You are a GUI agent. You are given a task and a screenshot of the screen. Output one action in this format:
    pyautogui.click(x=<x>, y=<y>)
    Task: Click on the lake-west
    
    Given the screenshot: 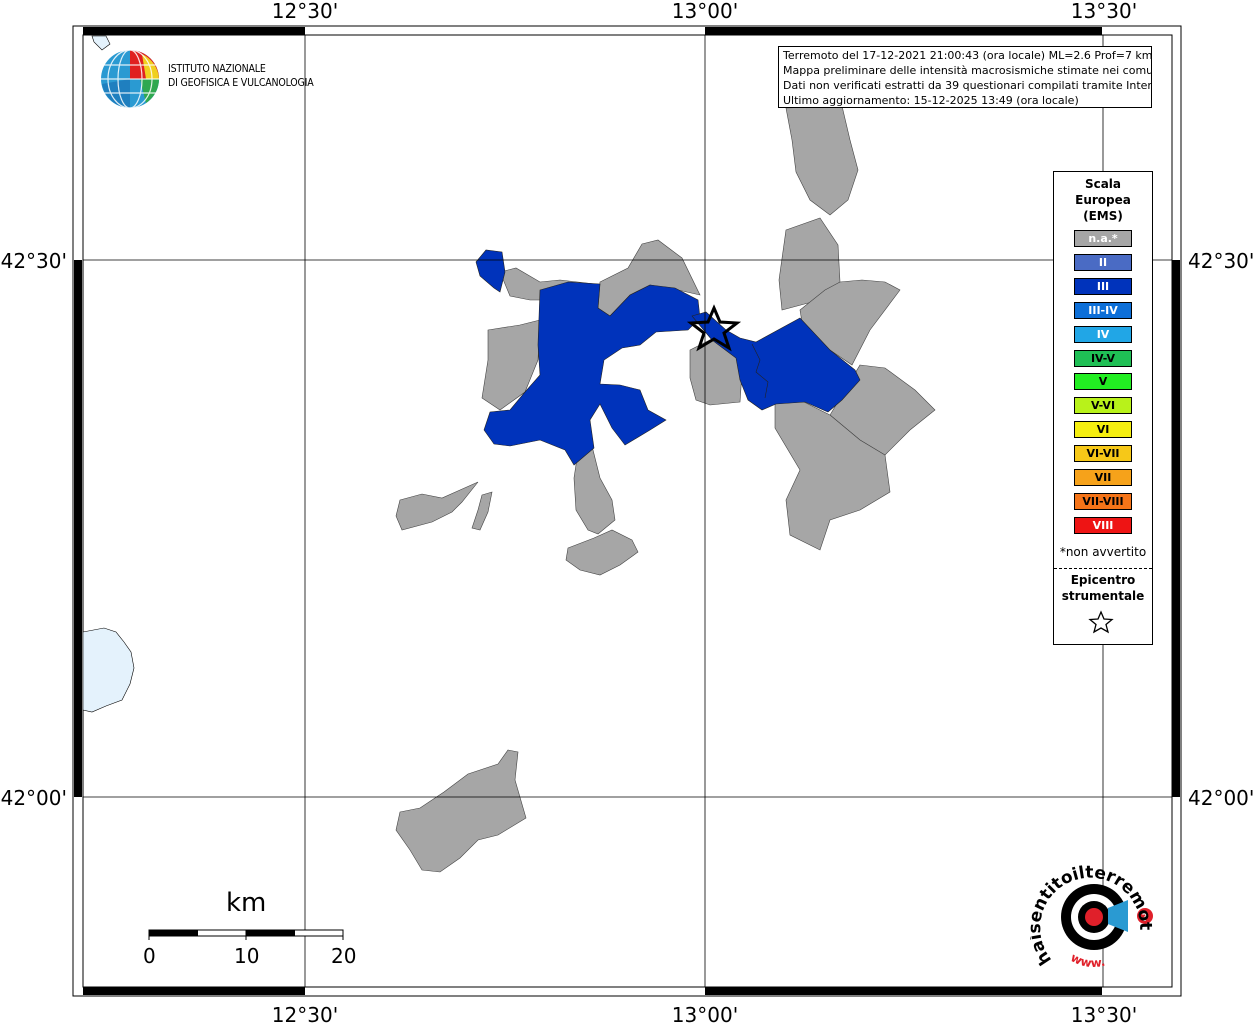 What is the action you would take?
    pyautogui.click(x=108, y=670)
    